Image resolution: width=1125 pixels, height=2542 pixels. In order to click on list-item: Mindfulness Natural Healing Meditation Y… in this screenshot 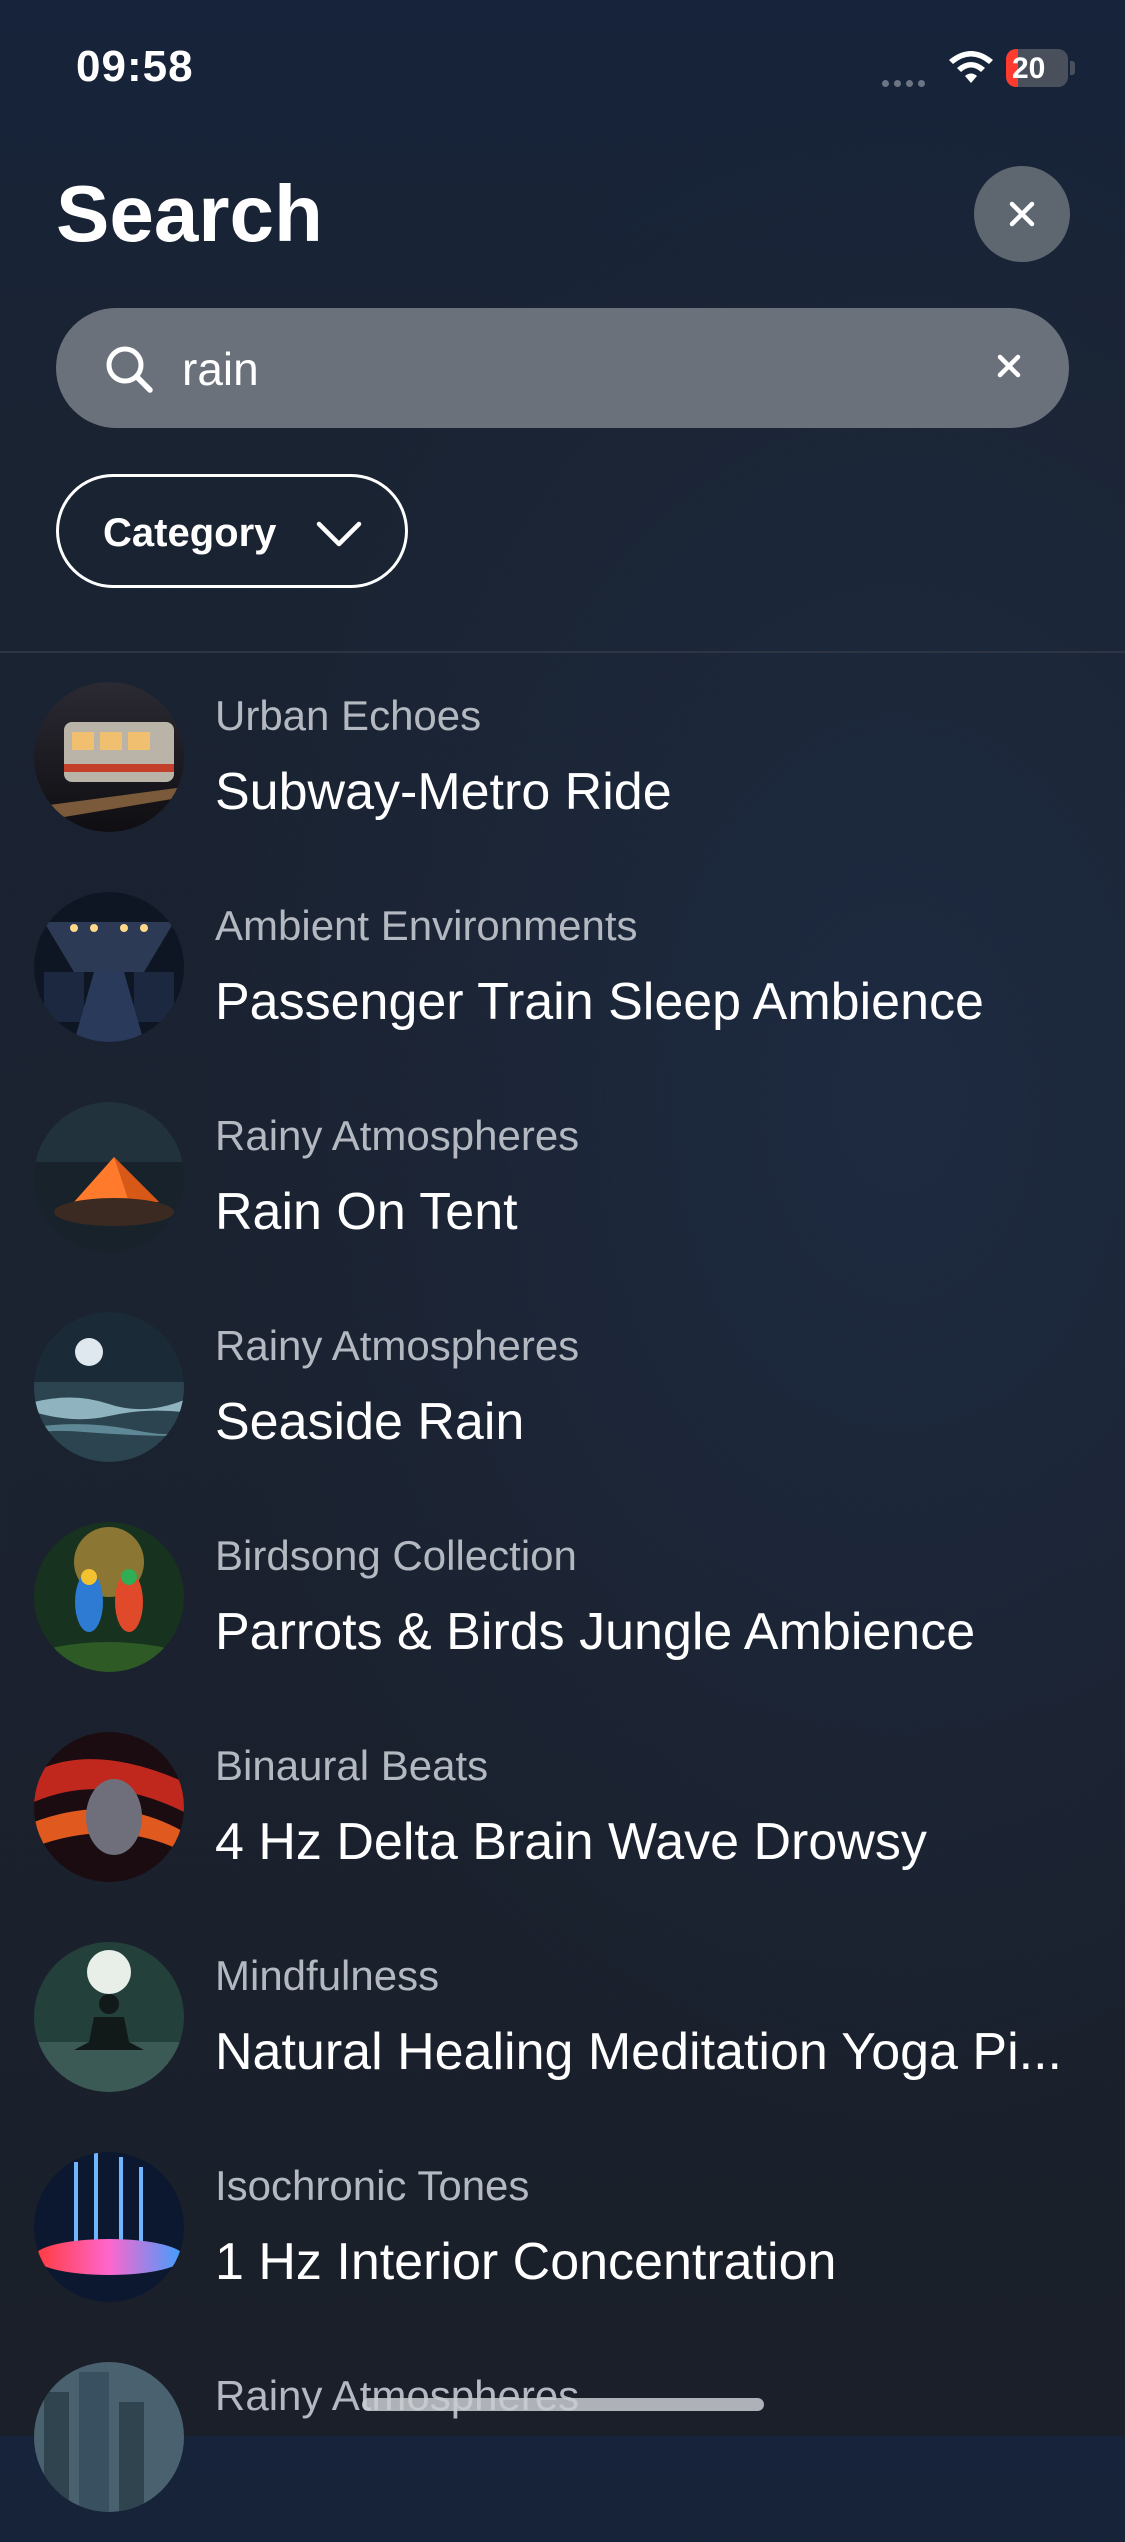, I will do `click(562, 2017)`.